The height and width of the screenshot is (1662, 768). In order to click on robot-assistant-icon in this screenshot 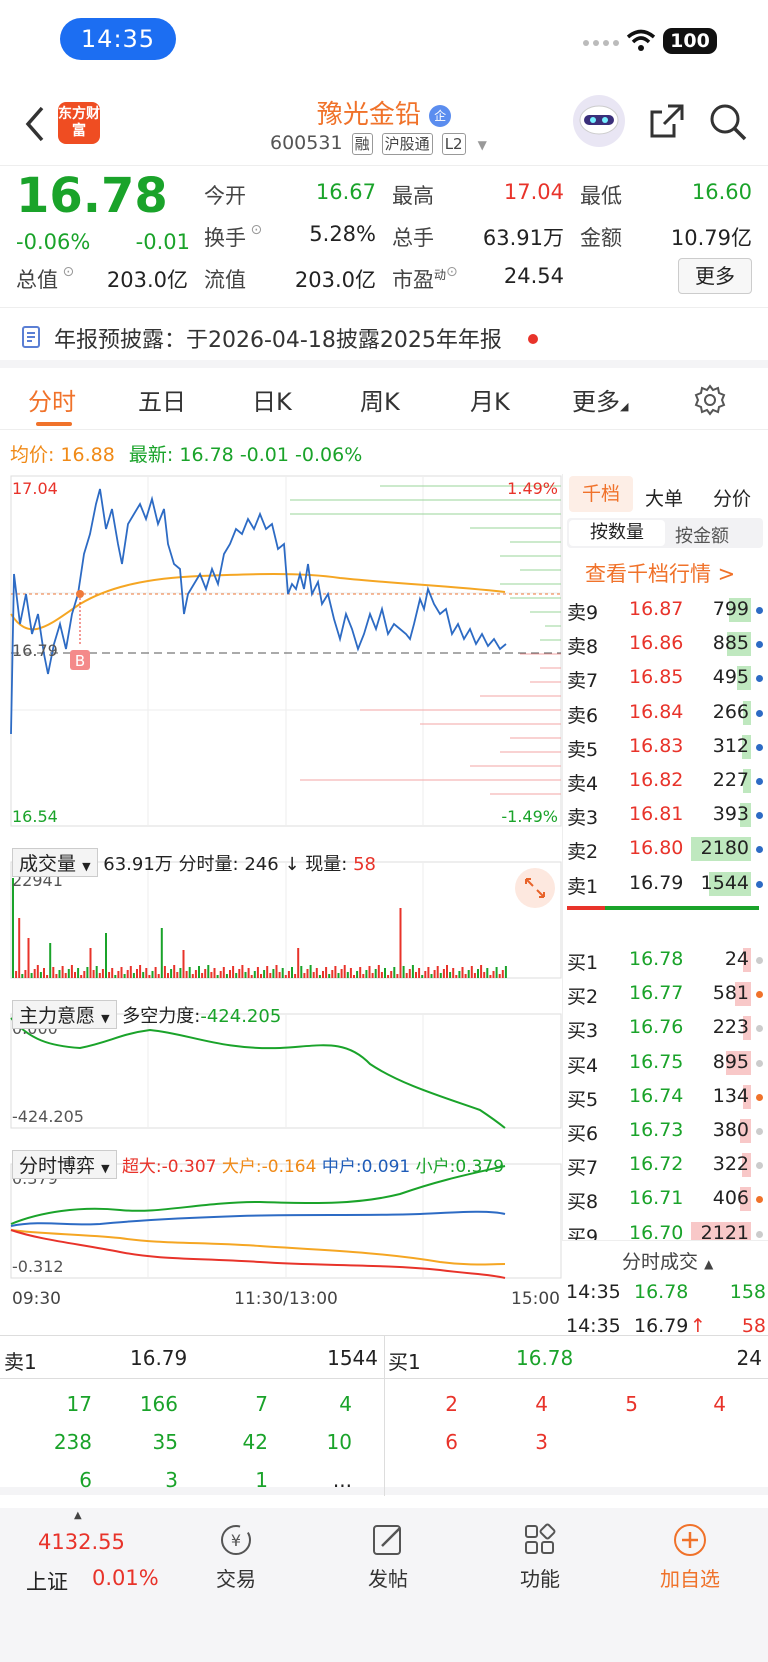, I will do `click(599, 121)`.